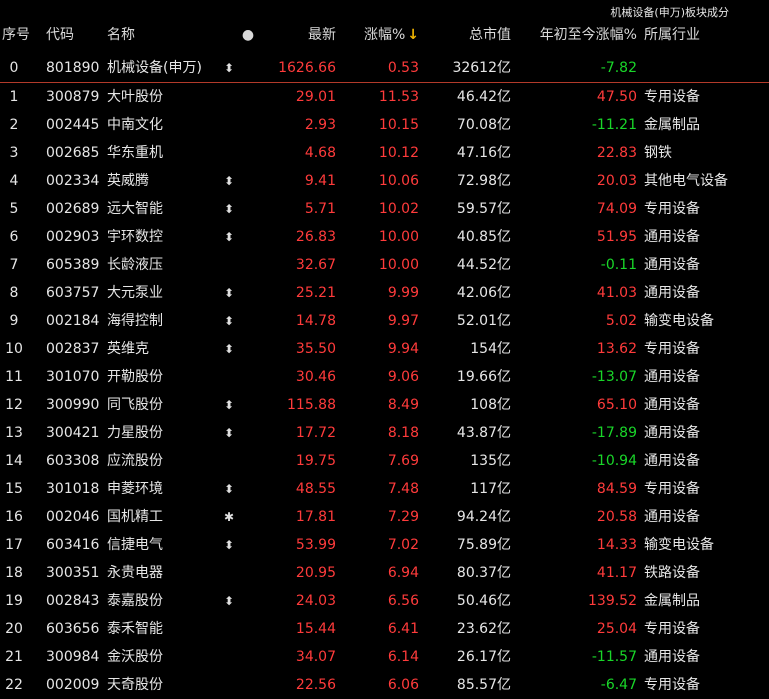  What do you see at coordinates (403, 461) in the screenshot?
I see `row-change: 7.69` at bounding box center [403, 461].